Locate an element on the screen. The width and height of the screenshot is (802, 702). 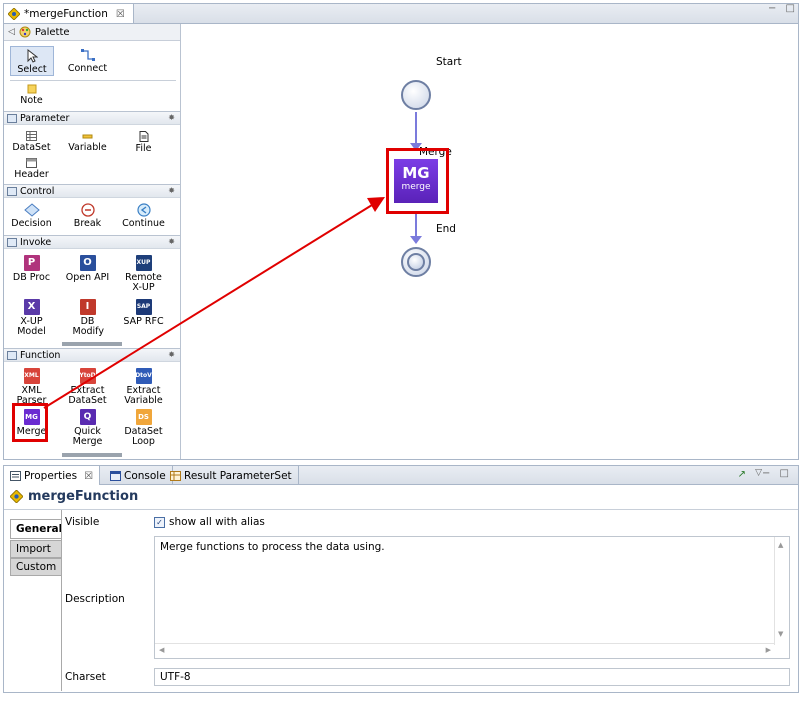
checkbox-checked-icon: ✓ is located at coordinates (159, 522).